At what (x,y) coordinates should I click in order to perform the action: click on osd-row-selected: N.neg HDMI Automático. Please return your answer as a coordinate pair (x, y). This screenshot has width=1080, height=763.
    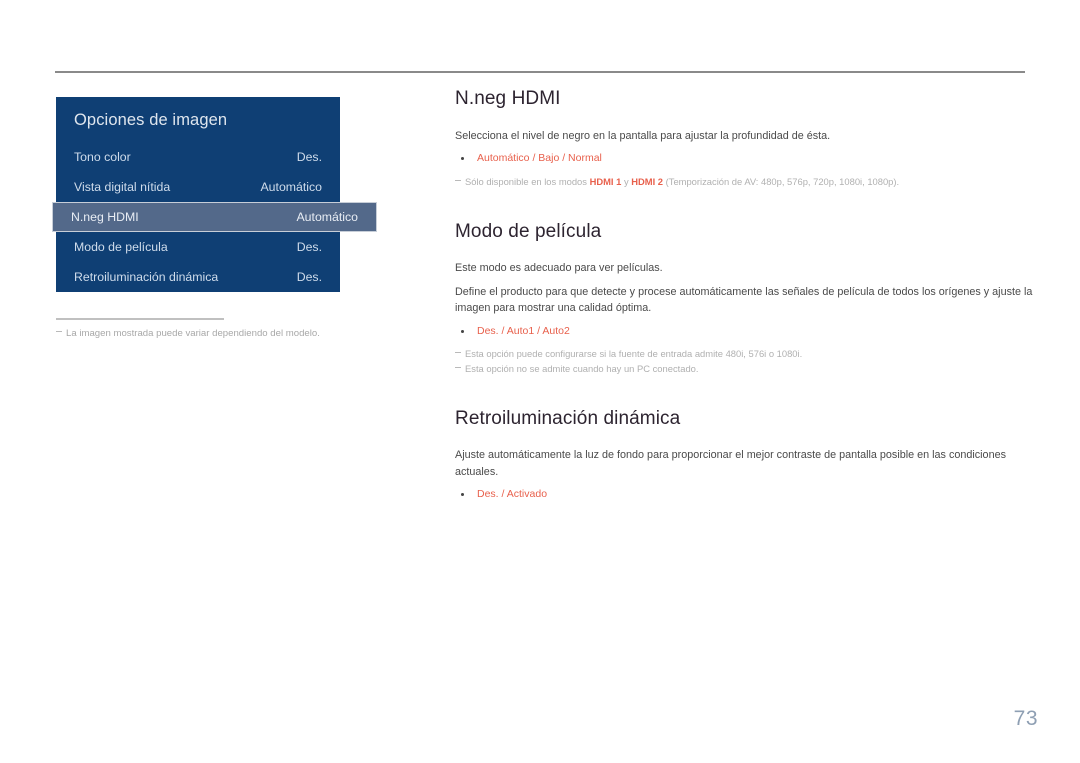
    Looking at the image, I should click on (214, 217).